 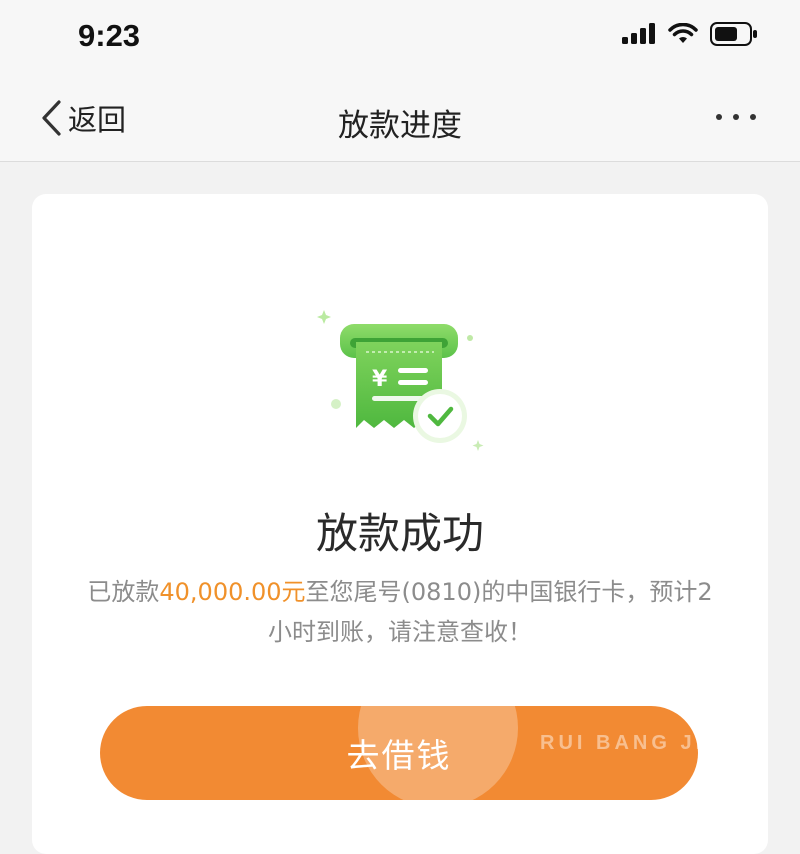 What do you see at coordinates (638, 33) in the screenshot?
I see `signal-icon` at bounding box center [638, 33].